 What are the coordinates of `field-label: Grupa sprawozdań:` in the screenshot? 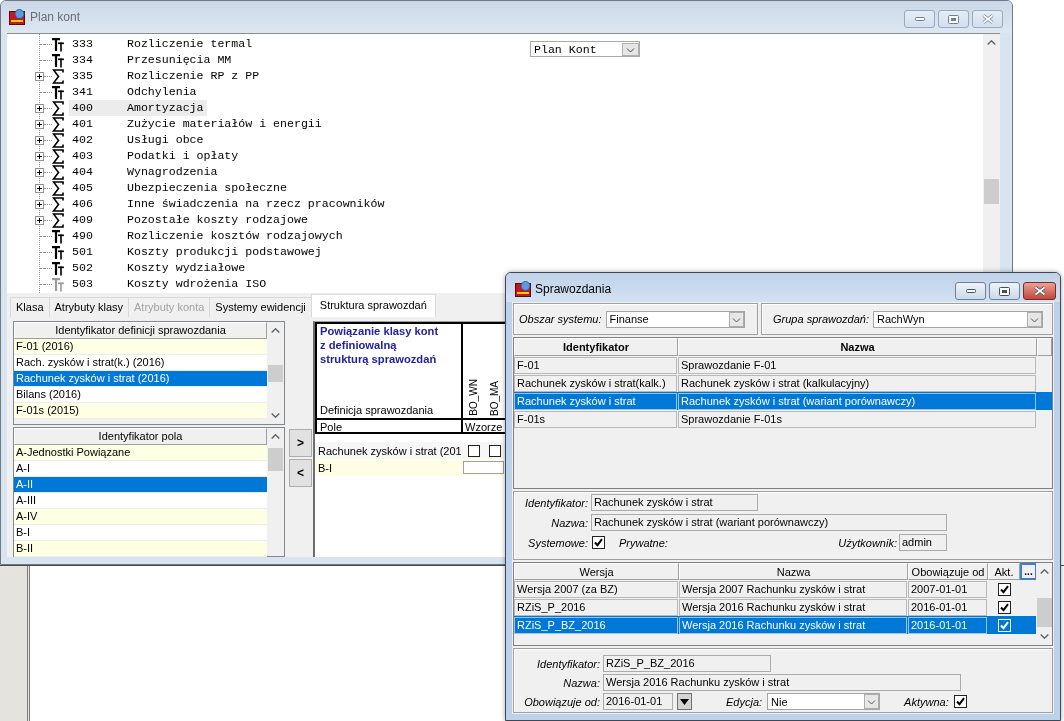 It's located at (821, 319).